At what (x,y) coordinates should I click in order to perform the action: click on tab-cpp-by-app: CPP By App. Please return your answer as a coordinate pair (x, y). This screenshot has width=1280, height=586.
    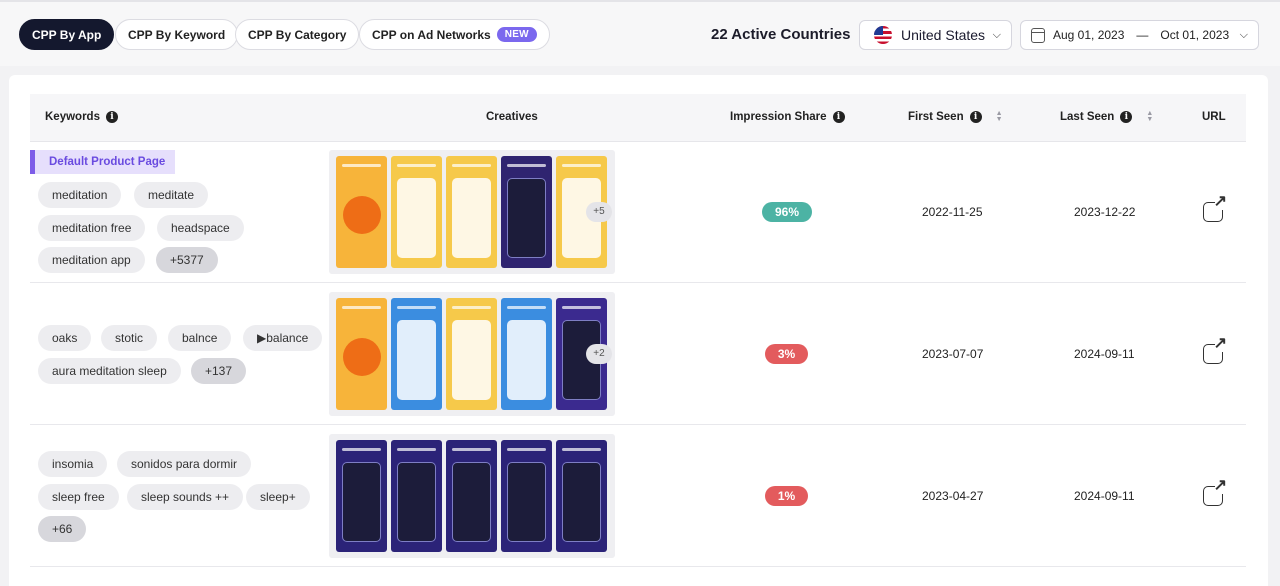
    Looking at the image, I should click on (67, 34).